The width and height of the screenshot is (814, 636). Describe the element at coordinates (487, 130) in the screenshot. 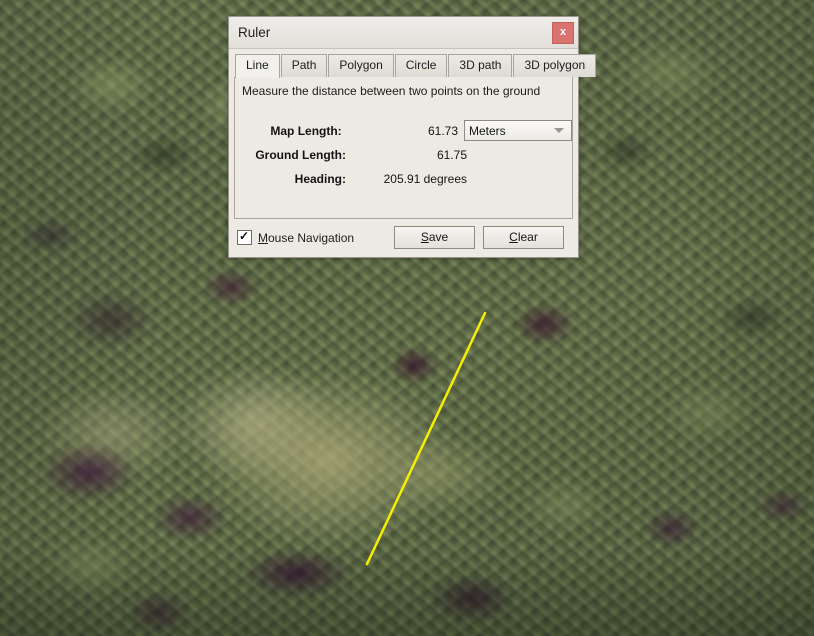

I see `unit-select-value: Meters` at that location.